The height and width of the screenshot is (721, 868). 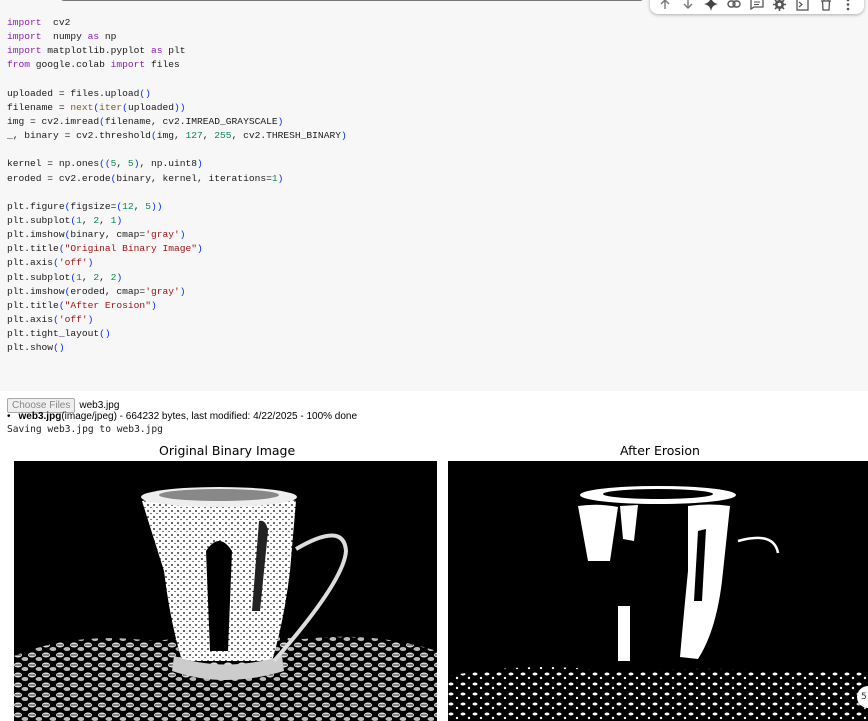 What do you see at coordinates (70, 65) in the screenshot?
I see `code-token: google.colab` at bounding box center [70, 65].